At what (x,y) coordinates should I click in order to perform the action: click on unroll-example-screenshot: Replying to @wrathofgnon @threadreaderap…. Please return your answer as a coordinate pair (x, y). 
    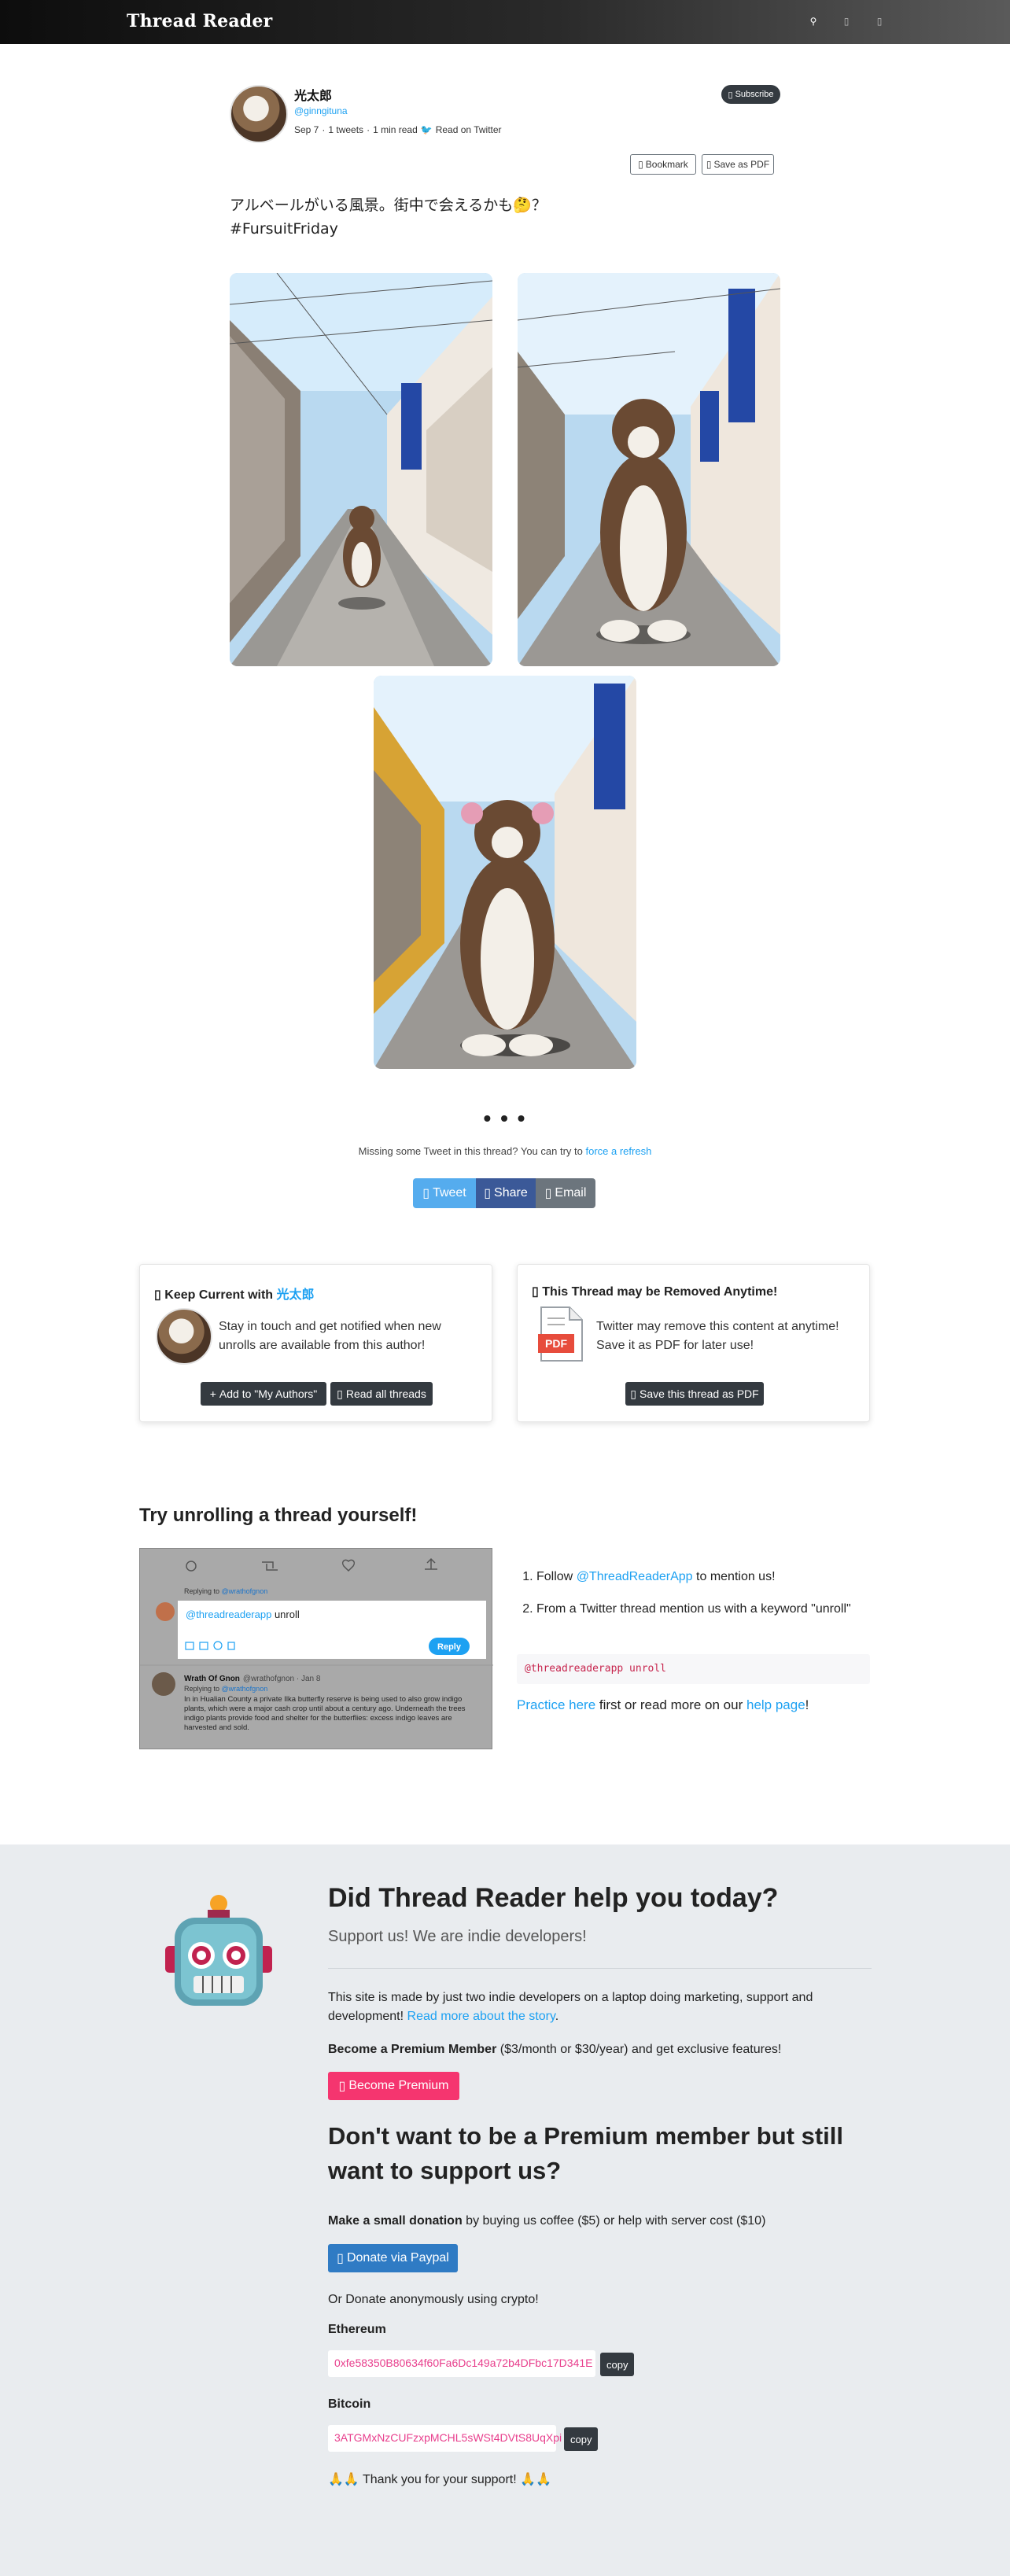
    Looking at the image, I should click on (316, 1648).